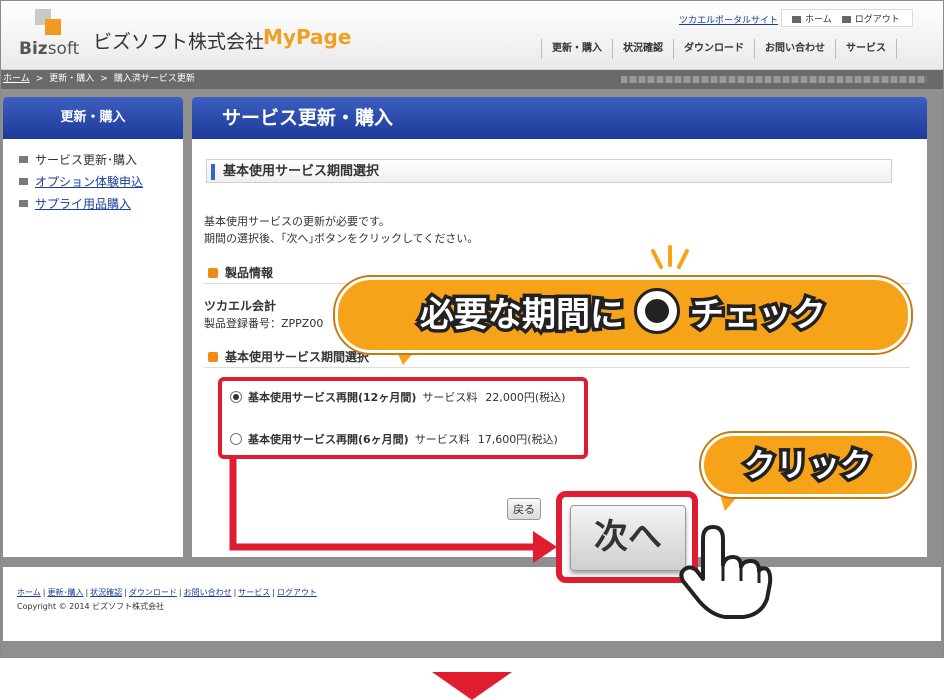  I want to click on back-button: 戻る, so click(524, 509).